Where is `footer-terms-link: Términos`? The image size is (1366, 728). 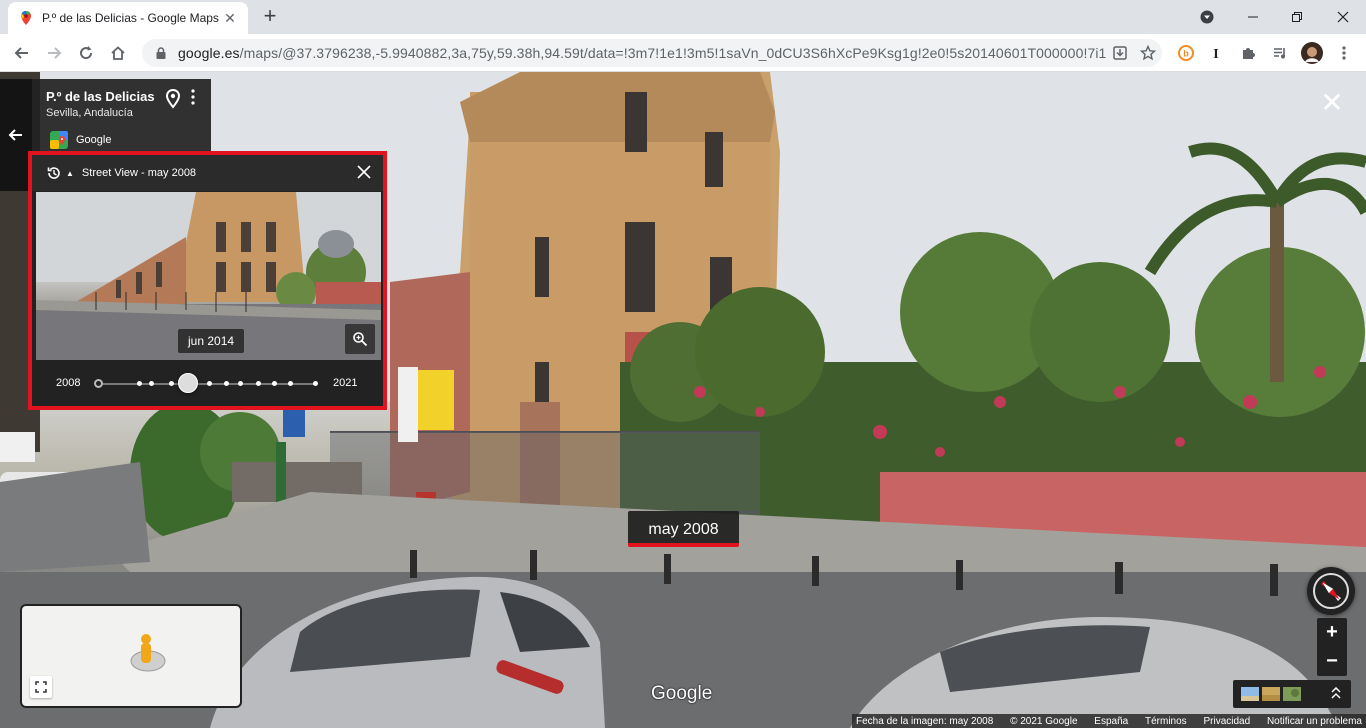 footer-terms-link: Términos is located at coordinates (1166, 721).